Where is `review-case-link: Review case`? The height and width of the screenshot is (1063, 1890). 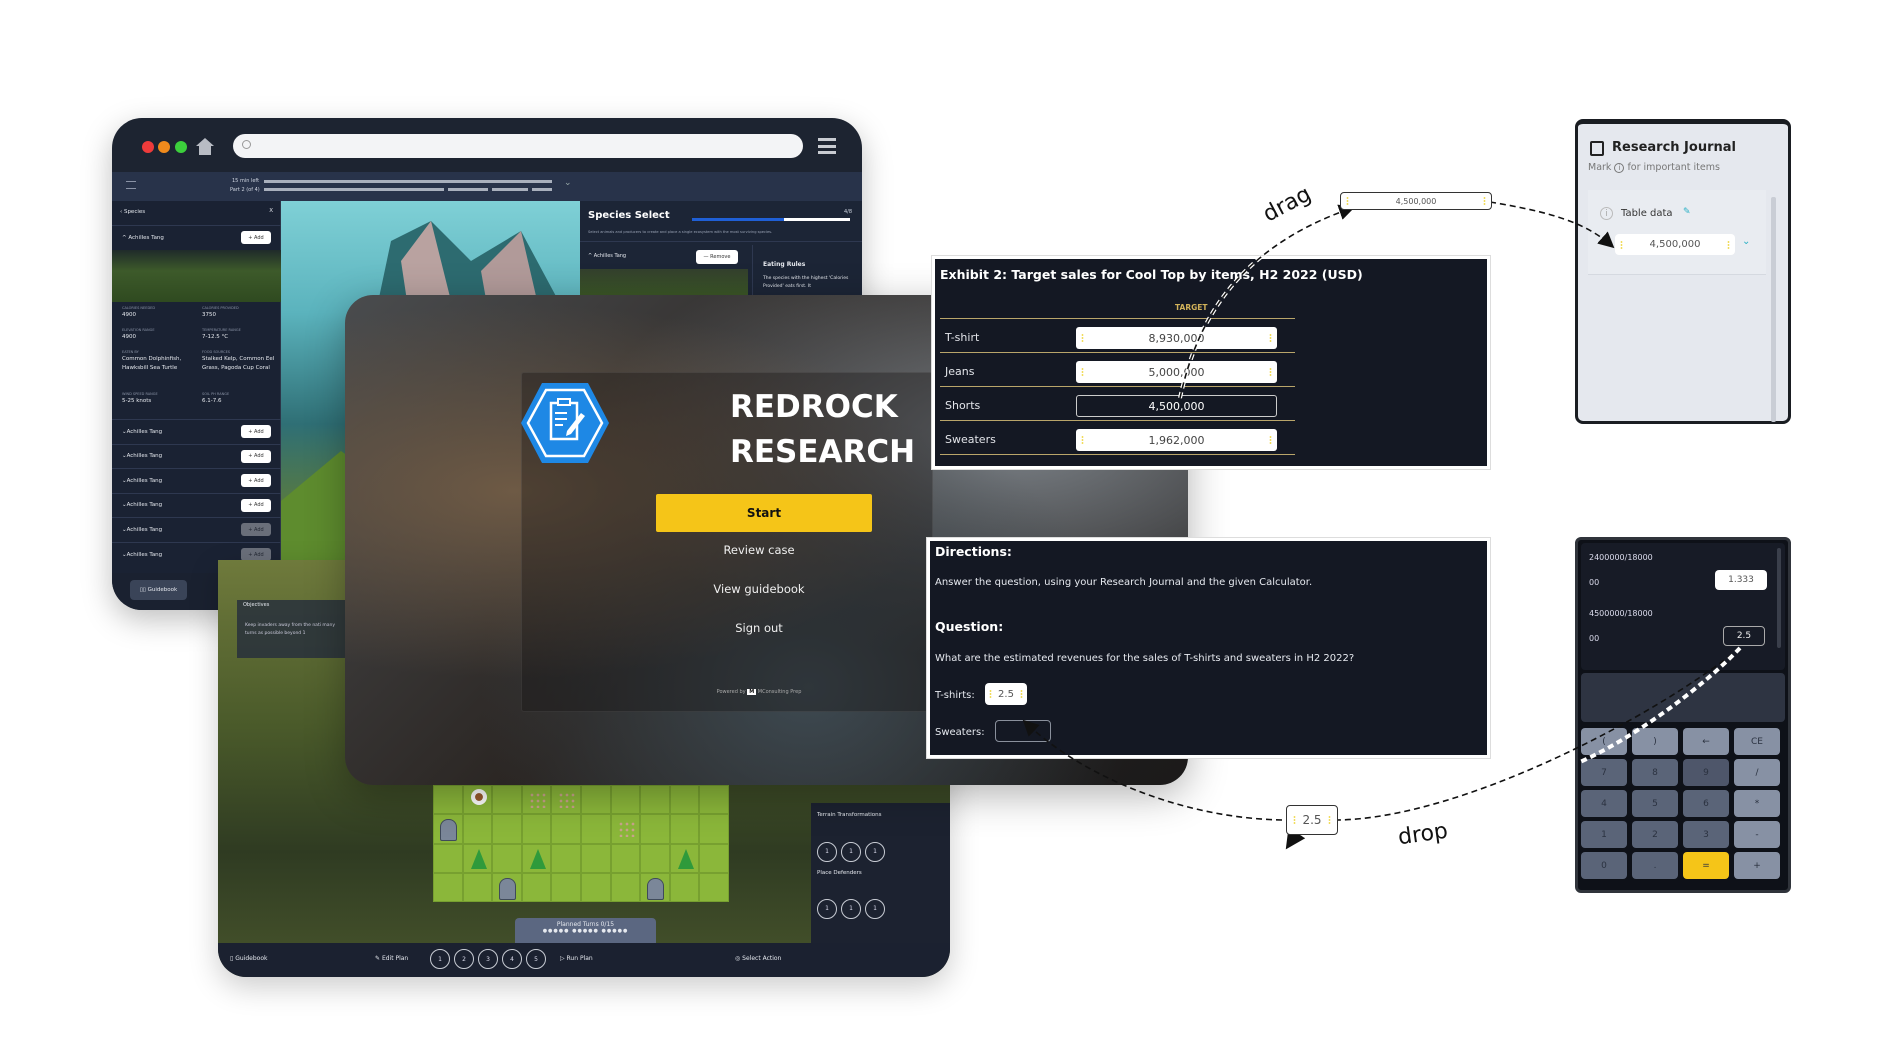
review-case-link: Review case is located at coordinates (759, 550).